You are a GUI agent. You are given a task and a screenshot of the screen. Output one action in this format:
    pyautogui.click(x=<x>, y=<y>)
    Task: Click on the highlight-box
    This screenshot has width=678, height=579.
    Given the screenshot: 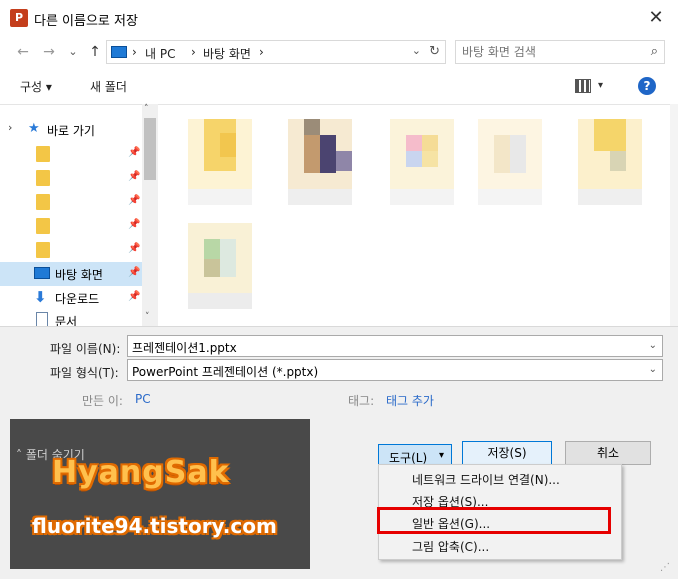 What is the action you would take?
    pyautogui.click(x=494, y=520)
    